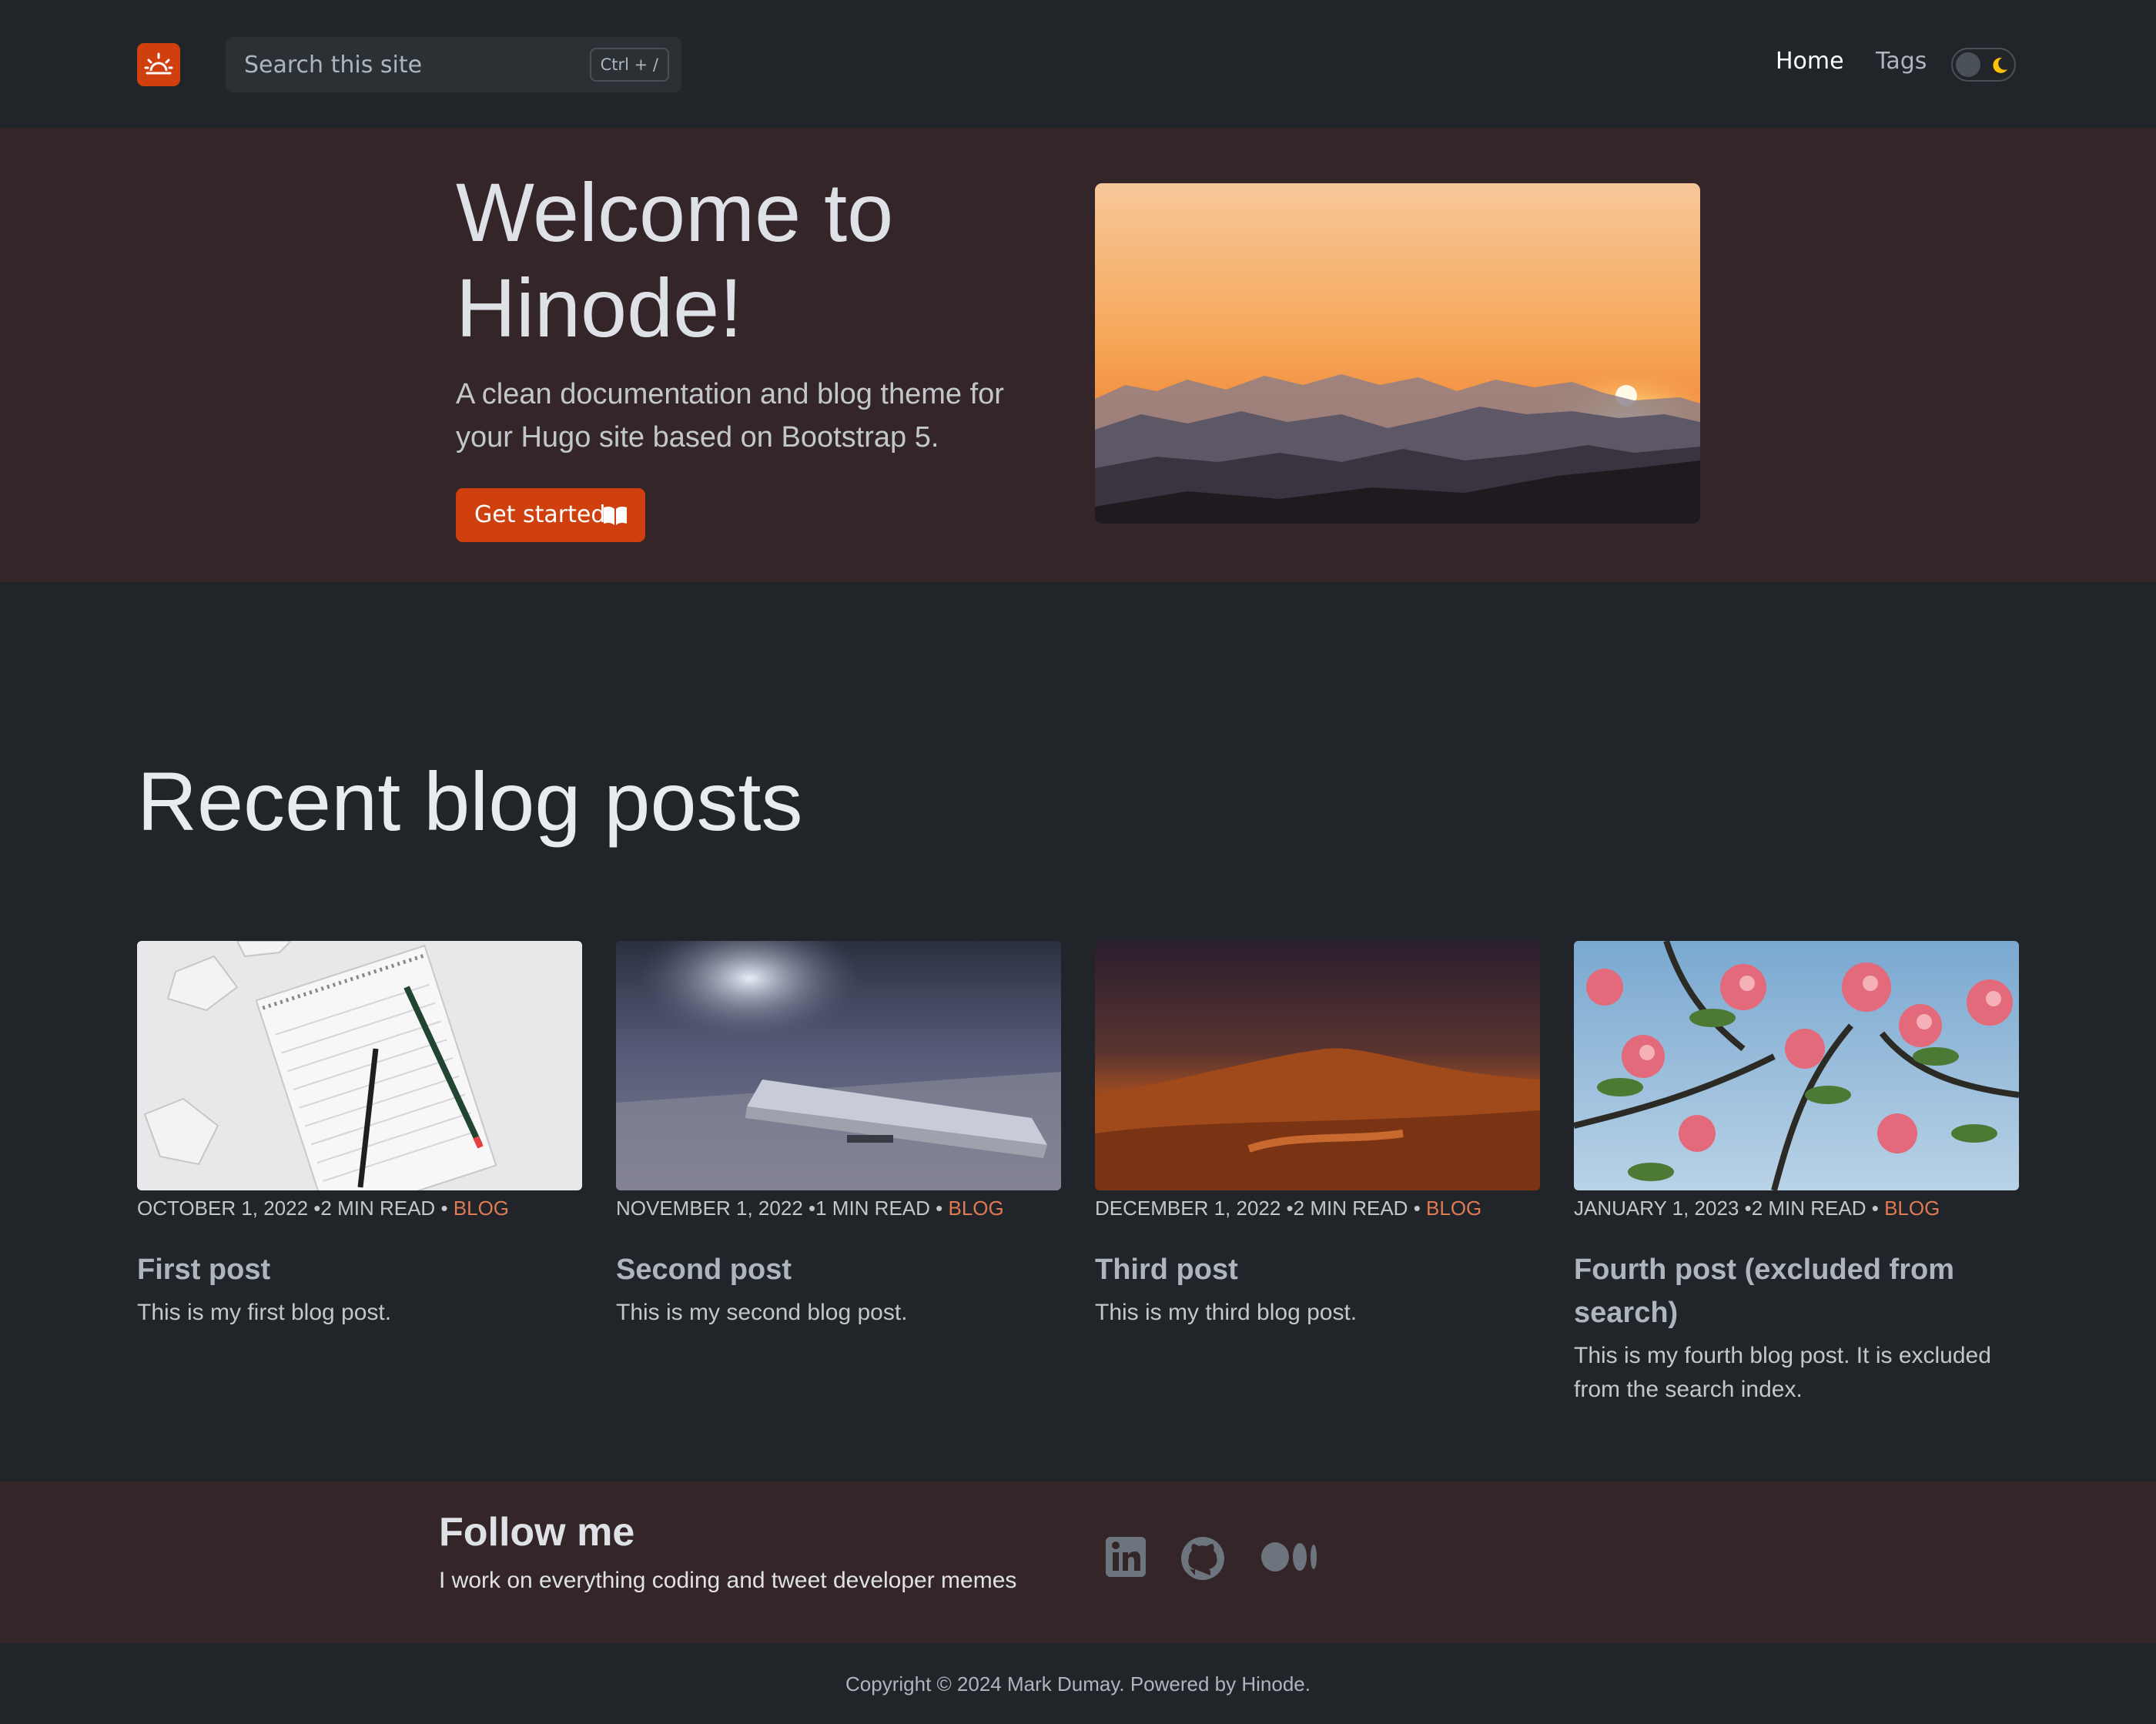 This screenshot has height=1724, width=2156. I want to click on recent-posts-title: Recent blog posts, so click(470, 801).